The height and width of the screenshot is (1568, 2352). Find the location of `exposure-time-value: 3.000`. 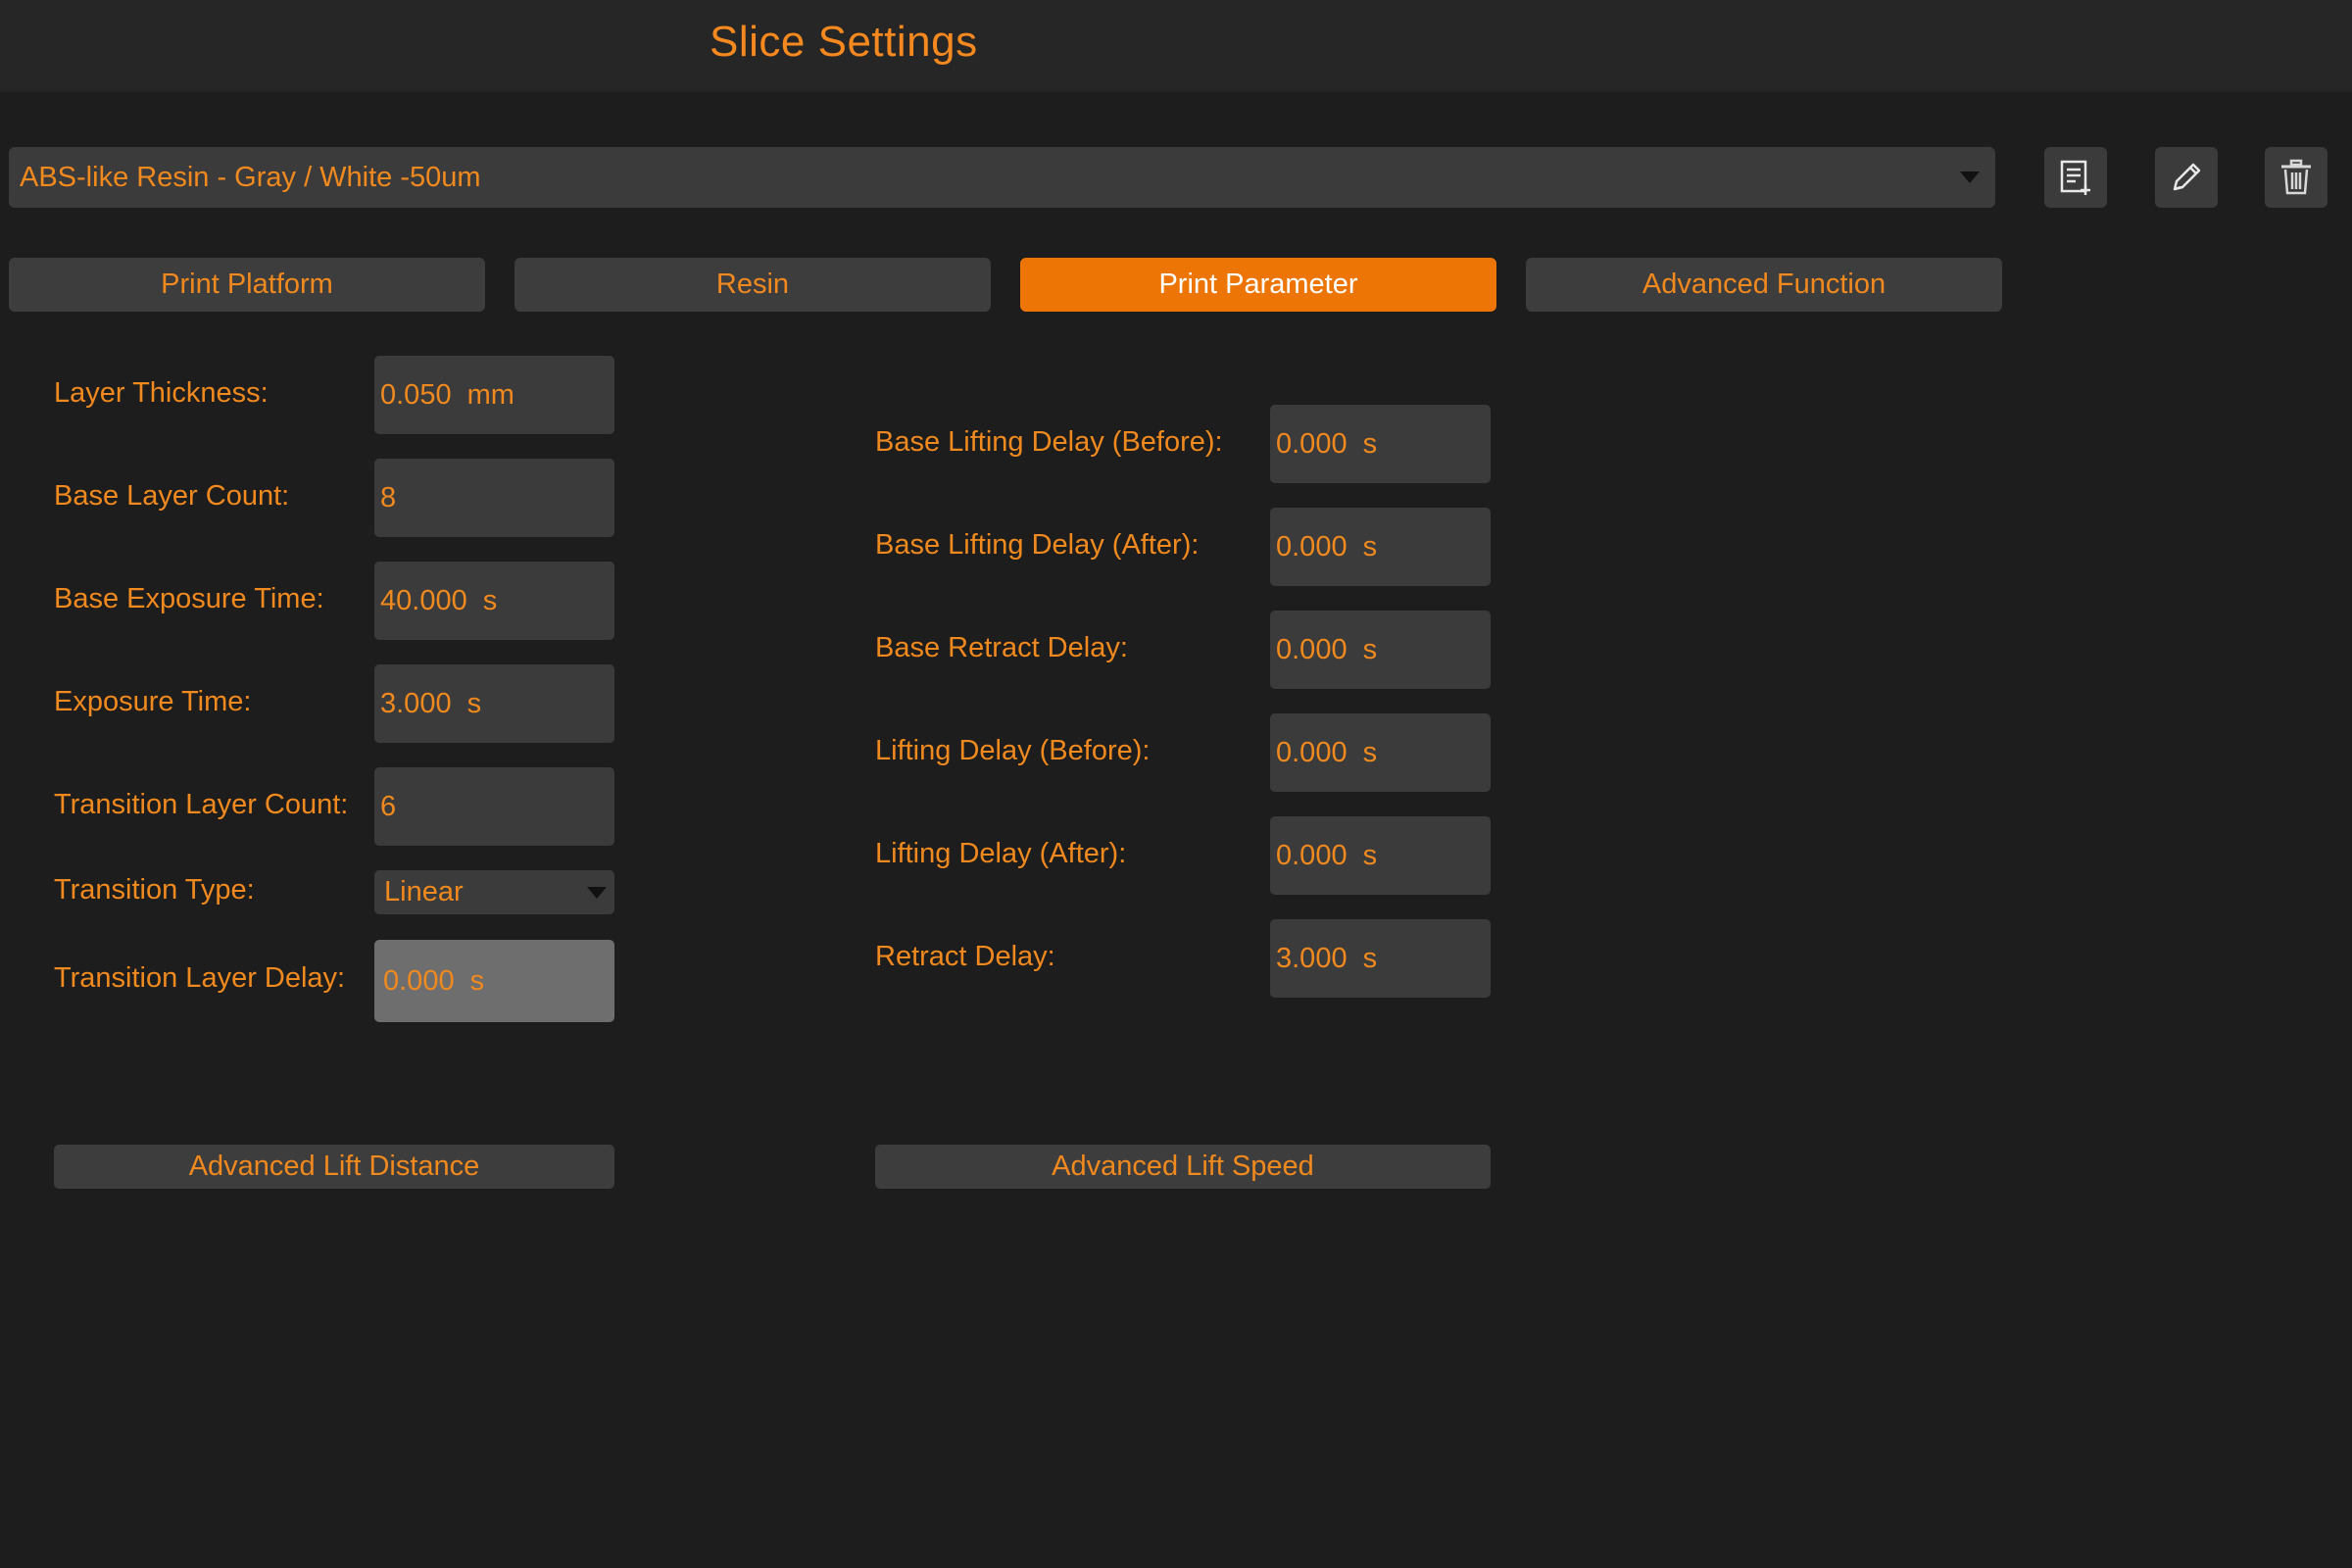

exposure-time-value: 3.000 is located at coordinates (416, 703).